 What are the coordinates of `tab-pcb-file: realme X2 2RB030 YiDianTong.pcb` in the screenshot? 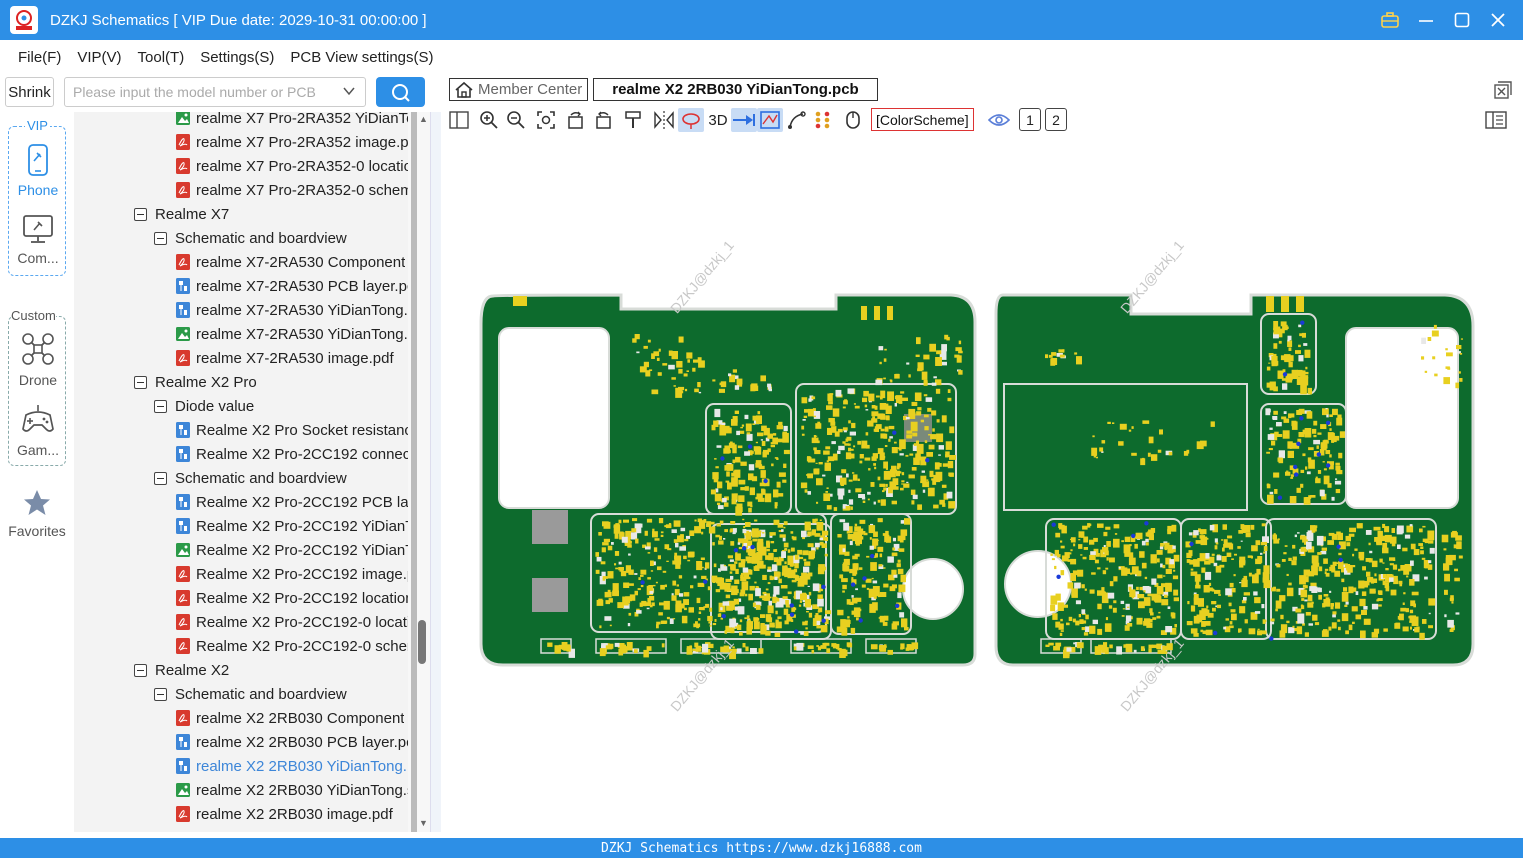 It's located at (735, 89).